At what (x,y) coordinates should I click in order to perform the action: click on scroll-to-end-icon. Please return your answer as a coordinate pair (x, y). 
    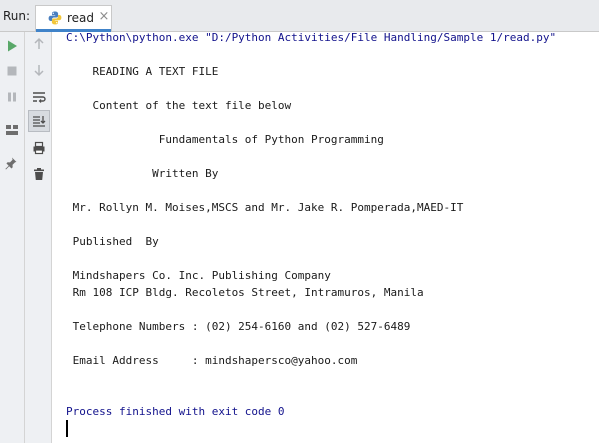
    Looking at the image, I should click on (39, 121).